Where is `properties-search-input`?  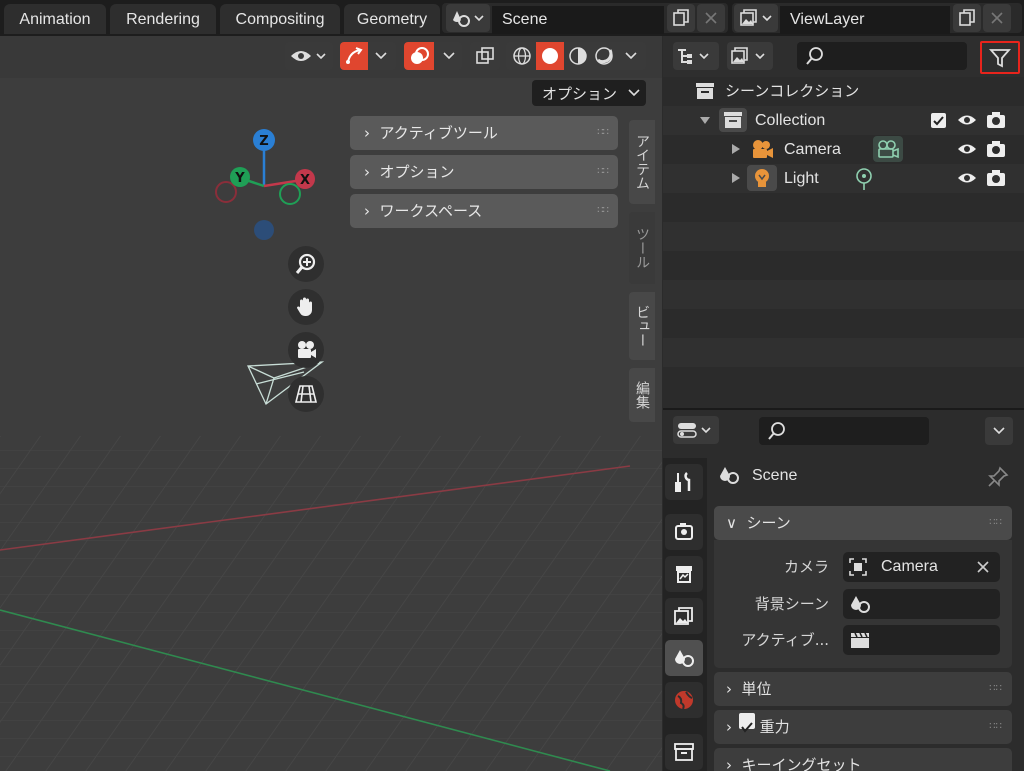
properties-search-input is located at coordinates (844, 431).